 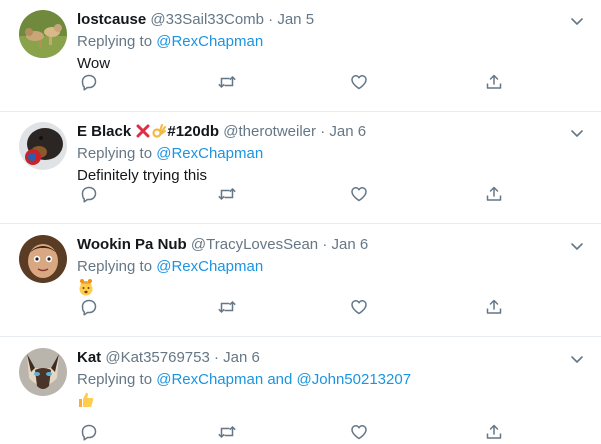 What do you see at coordinates (254, 244) in the screenshot?
I see `user-handle: @TracyLovesSean` at bounding box center [254, 244].